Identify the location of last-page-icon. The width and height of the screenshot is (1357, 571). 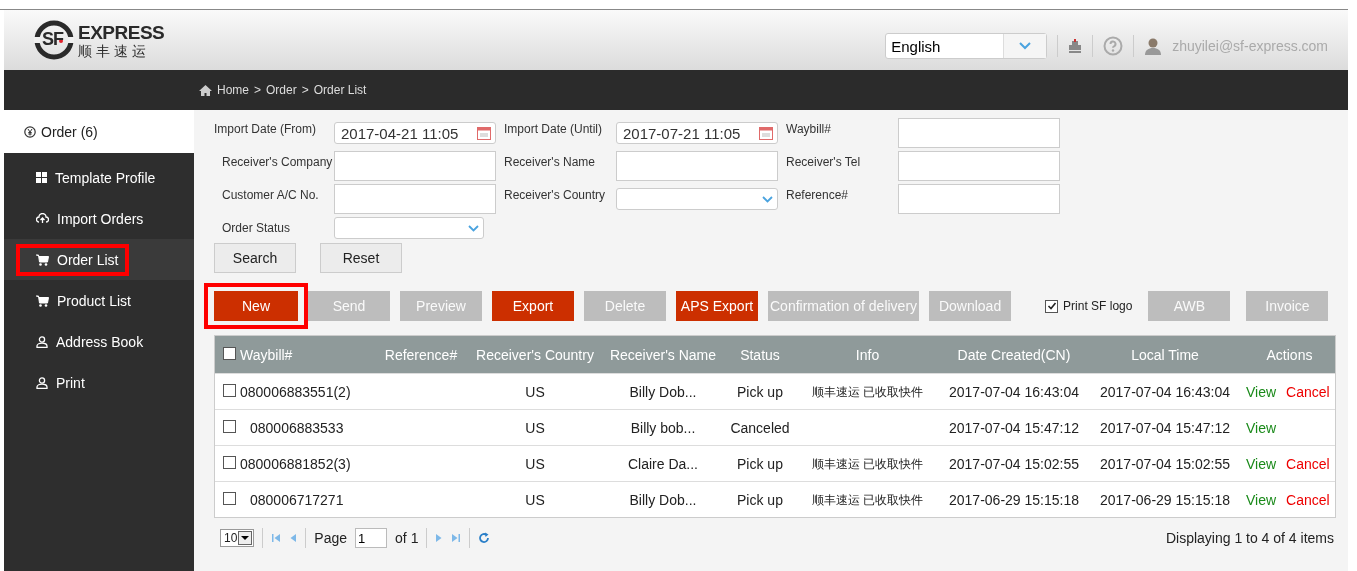
(456, 538).